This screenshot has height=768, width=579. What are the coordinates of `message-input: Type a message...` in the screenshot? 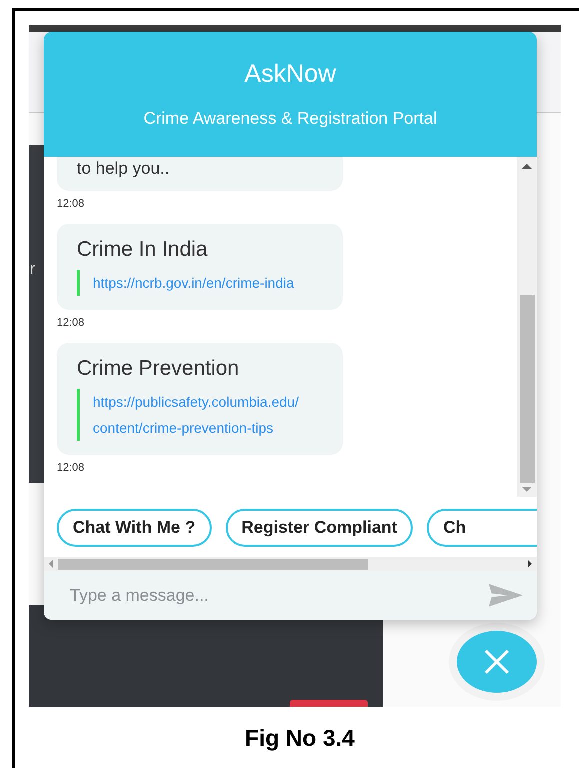 It's located at (290, 595).